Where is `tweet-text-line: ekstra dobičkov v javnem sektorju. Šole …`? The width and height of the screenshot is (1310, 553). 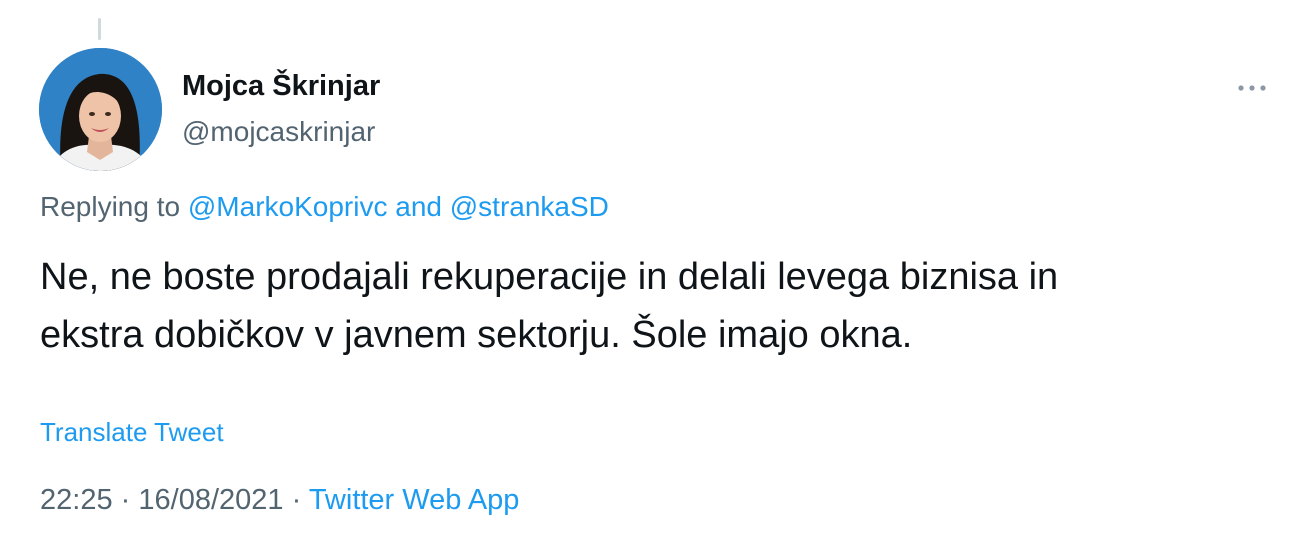 tweet-text-line: ekstra dobičkov v javnem sektorju. Šole … is located at coordinates (476, 335).